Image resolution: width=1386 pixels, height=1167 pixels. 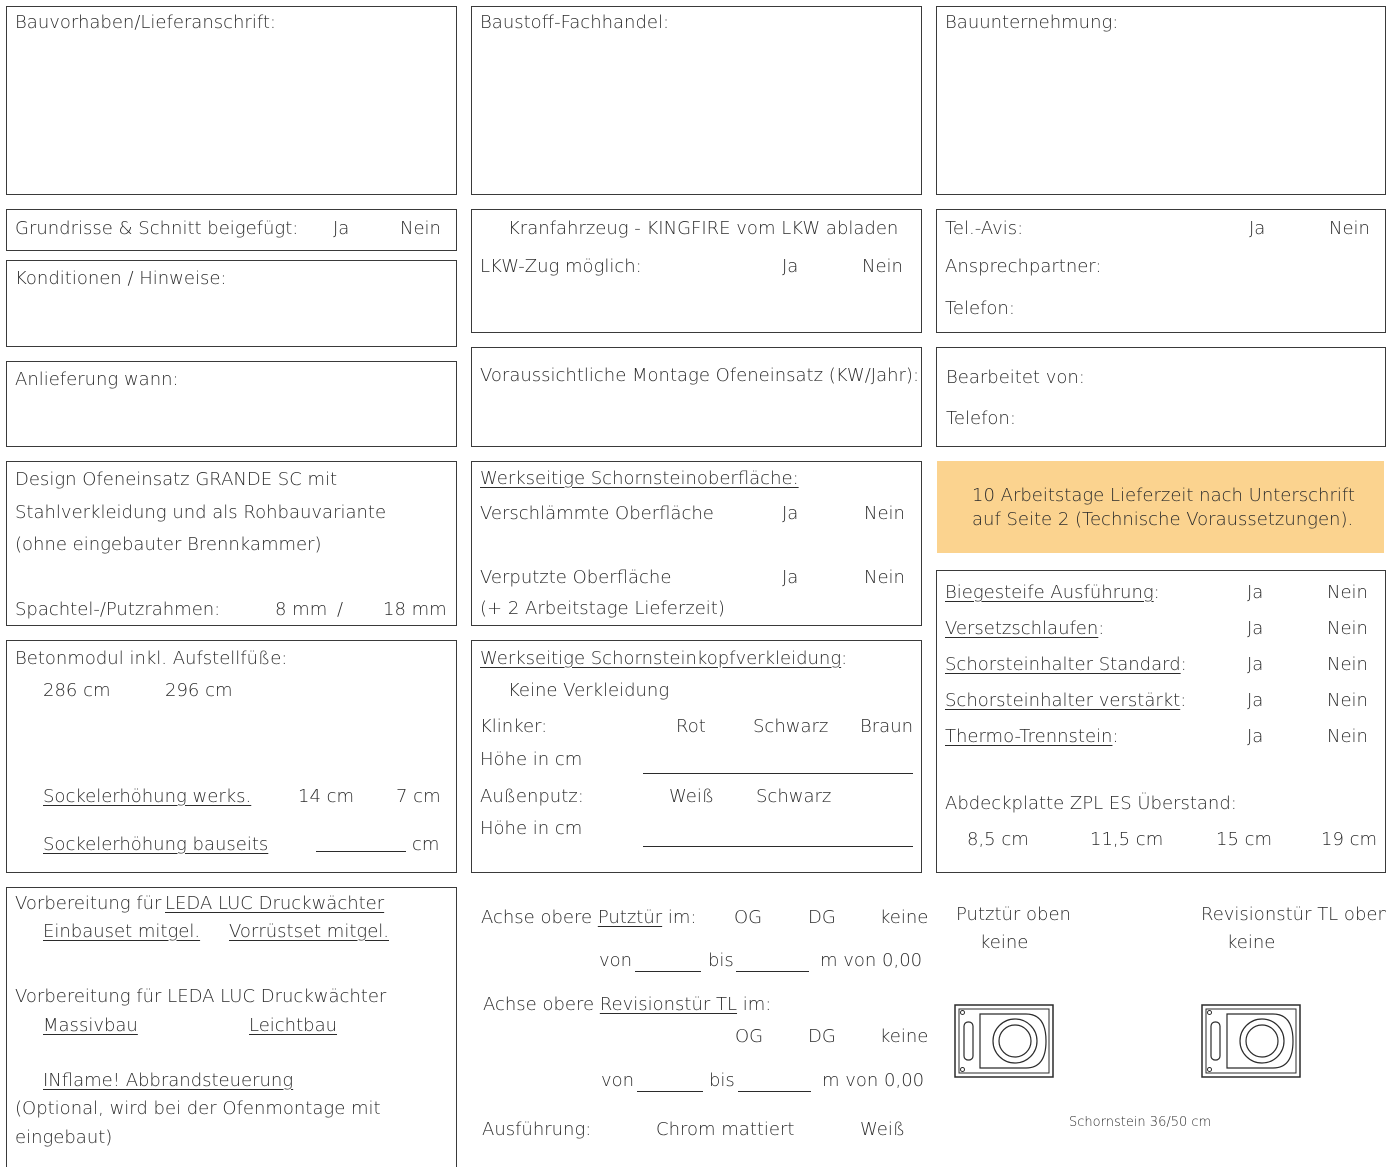 What do you see at coordinates (627, 1005) in the screenshot?
I see `achse-rev-wrap: Achse obere Revisionstür TL im:` at bounding box center [627, 1005].